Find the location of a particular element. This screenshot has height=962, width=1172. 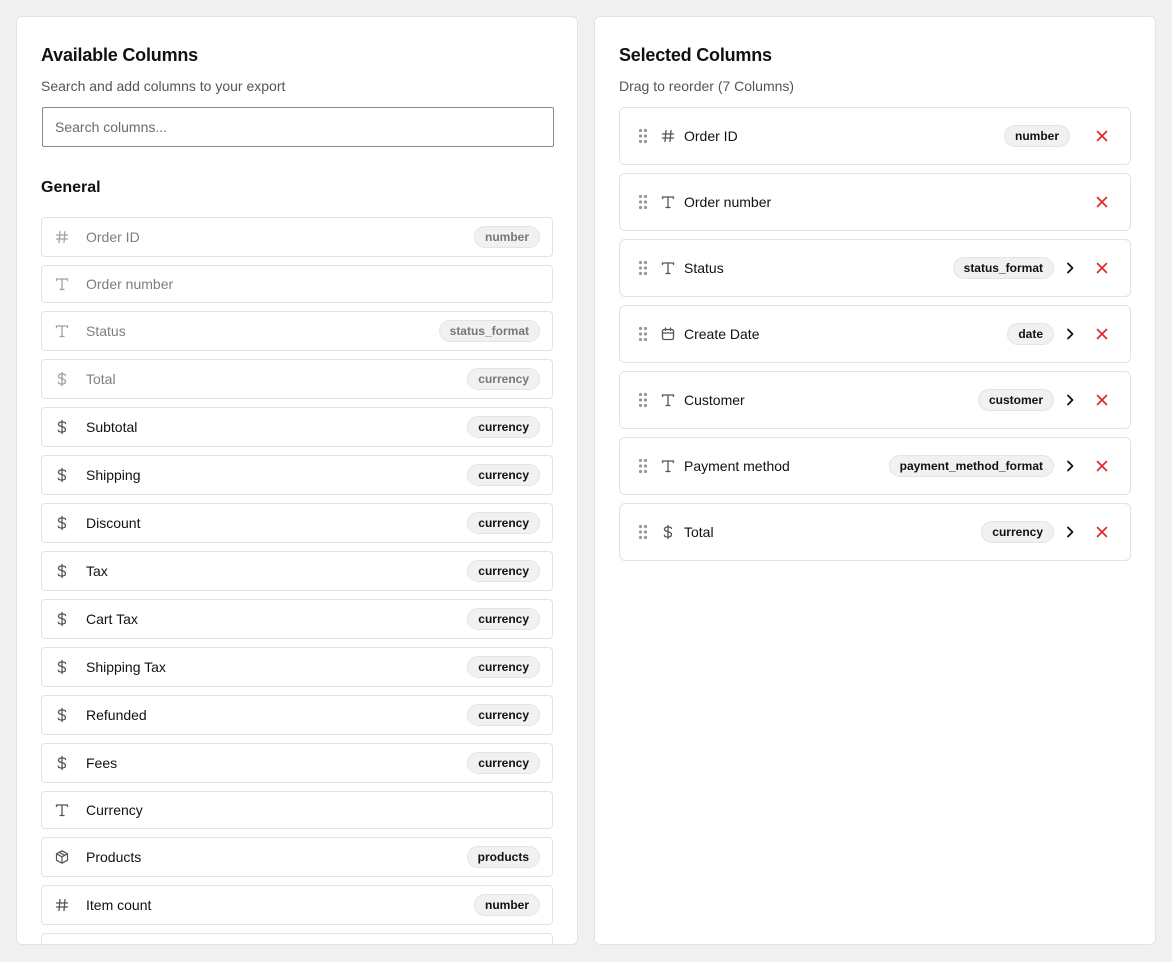

format-badge: status_format is located at coordinates (1003, 268).